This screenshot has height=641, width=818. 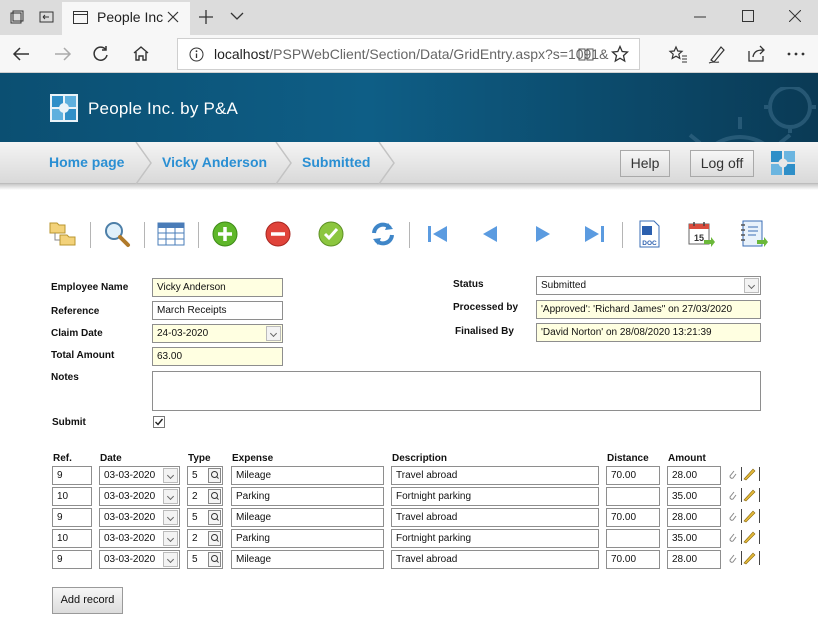 What do you see at coordinates (783, 163) in the screenshot?
I see `app-switch-icon` at bounding box center [783, 163].